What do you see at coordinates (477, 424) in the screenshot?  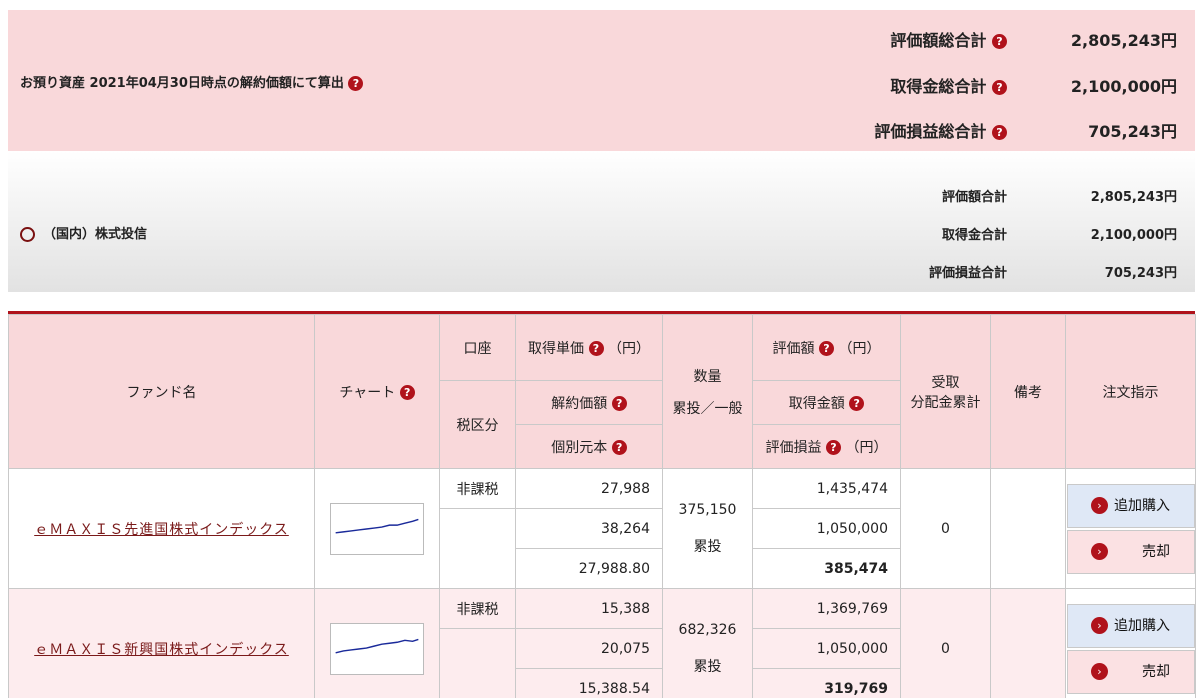 I see `header-tax: 税区分` at bounding box center [477, 424].